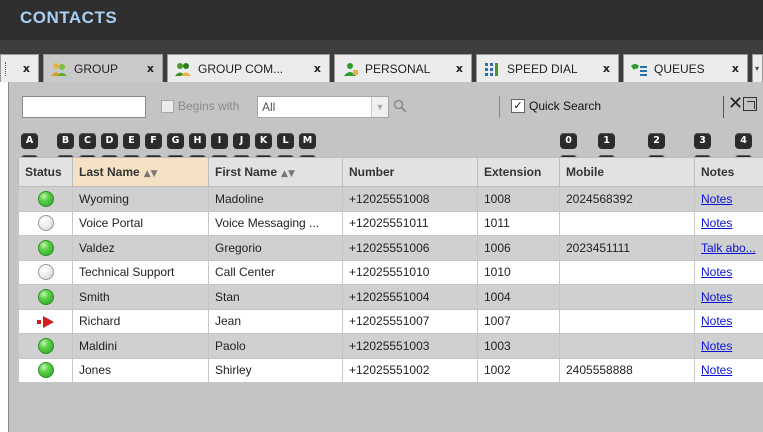 Image resolution: width=763 pixels, height=432 pixels. Describe the element at coordinates (175, 141) in the screenshot. I see `letter-key-g: G` at that location.